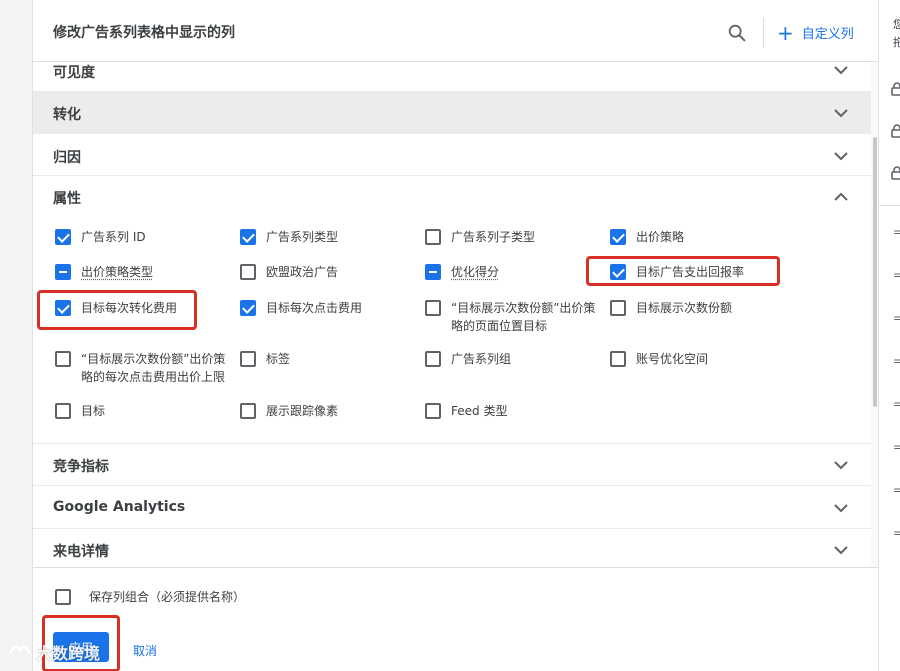  I want to click on watermark: 大数跨境, so click(54, 652).